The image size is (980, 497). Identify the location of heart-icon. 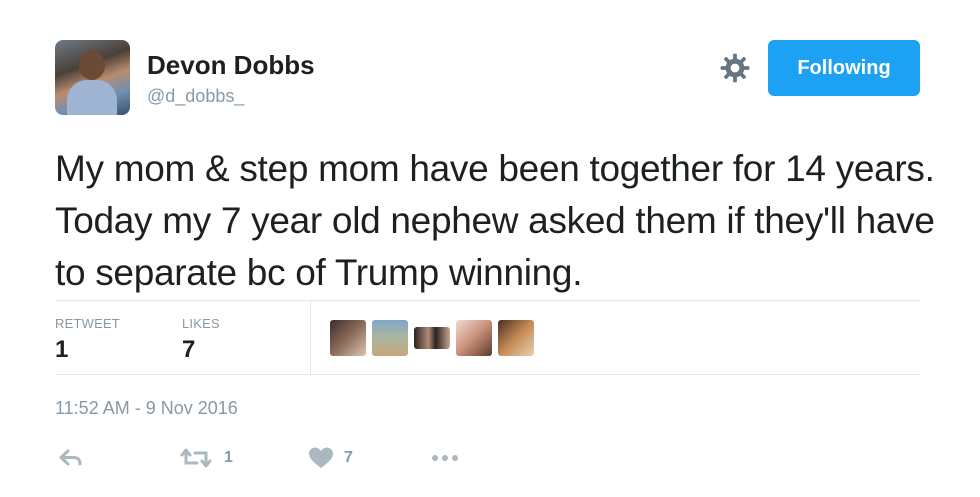
(321, 457).